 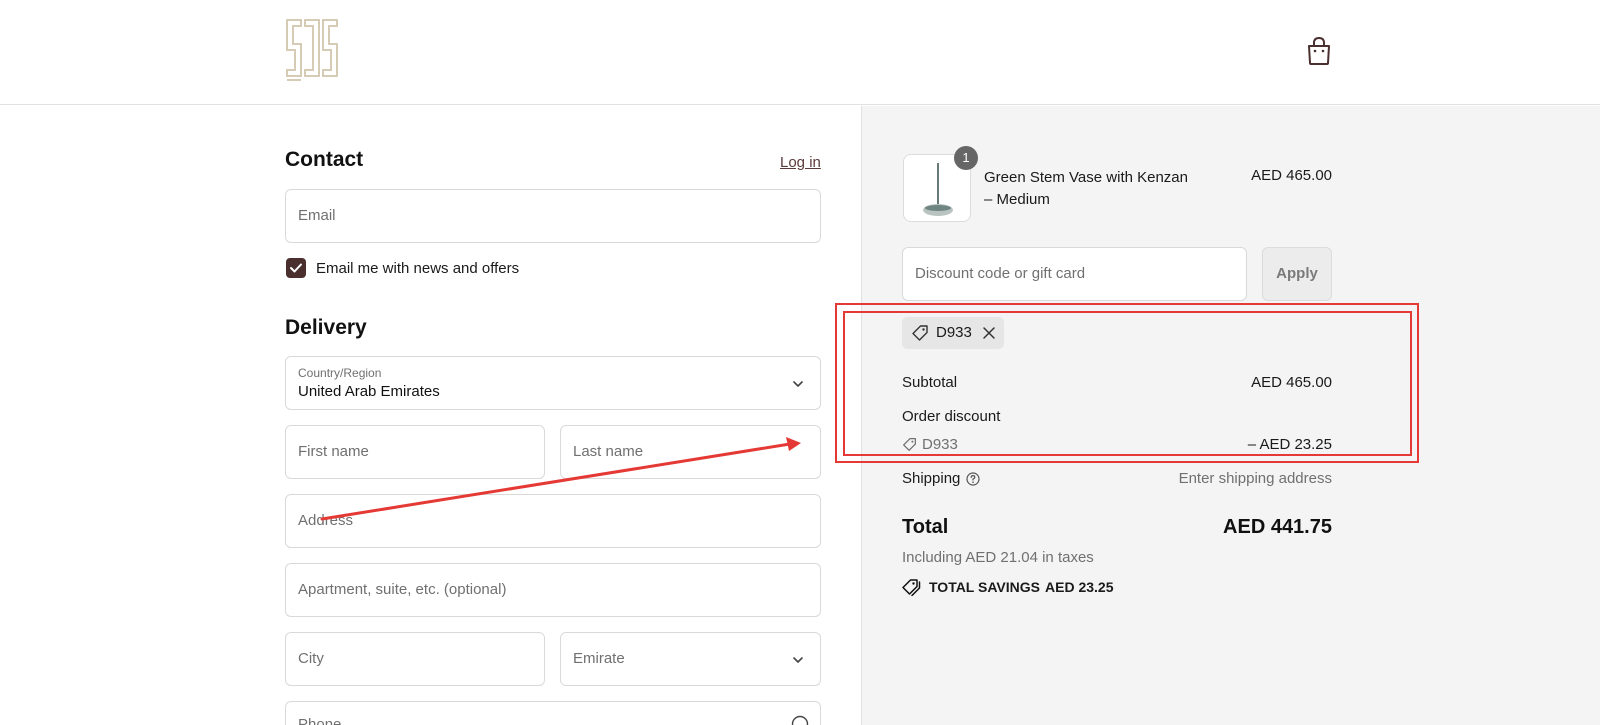 I want to click on email-placeholder: Email, so click(x=317, y=215).